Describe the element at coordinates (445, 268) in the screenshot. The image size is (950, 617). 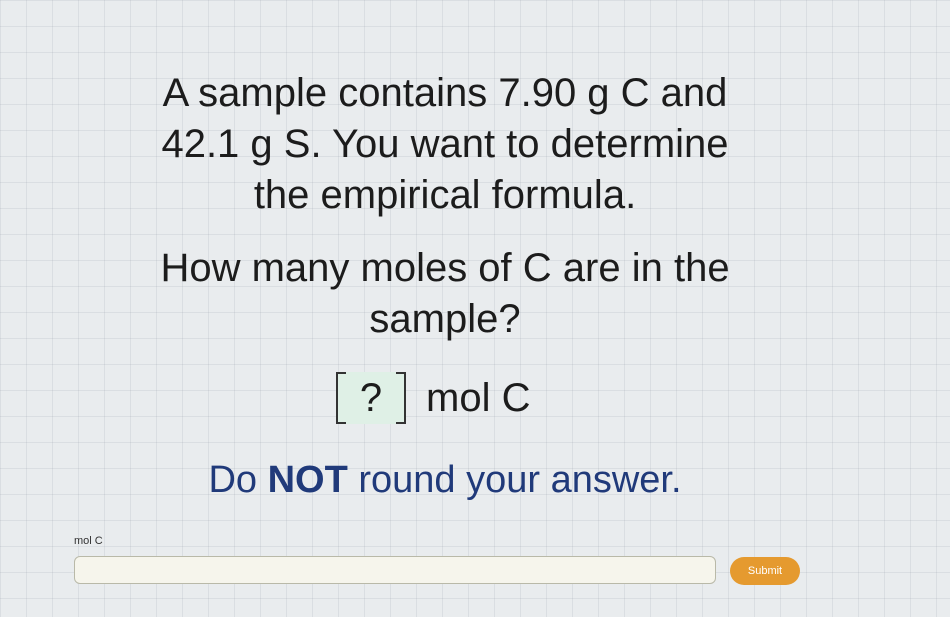
I see `question-line: How many moles of C are in the` at that location.